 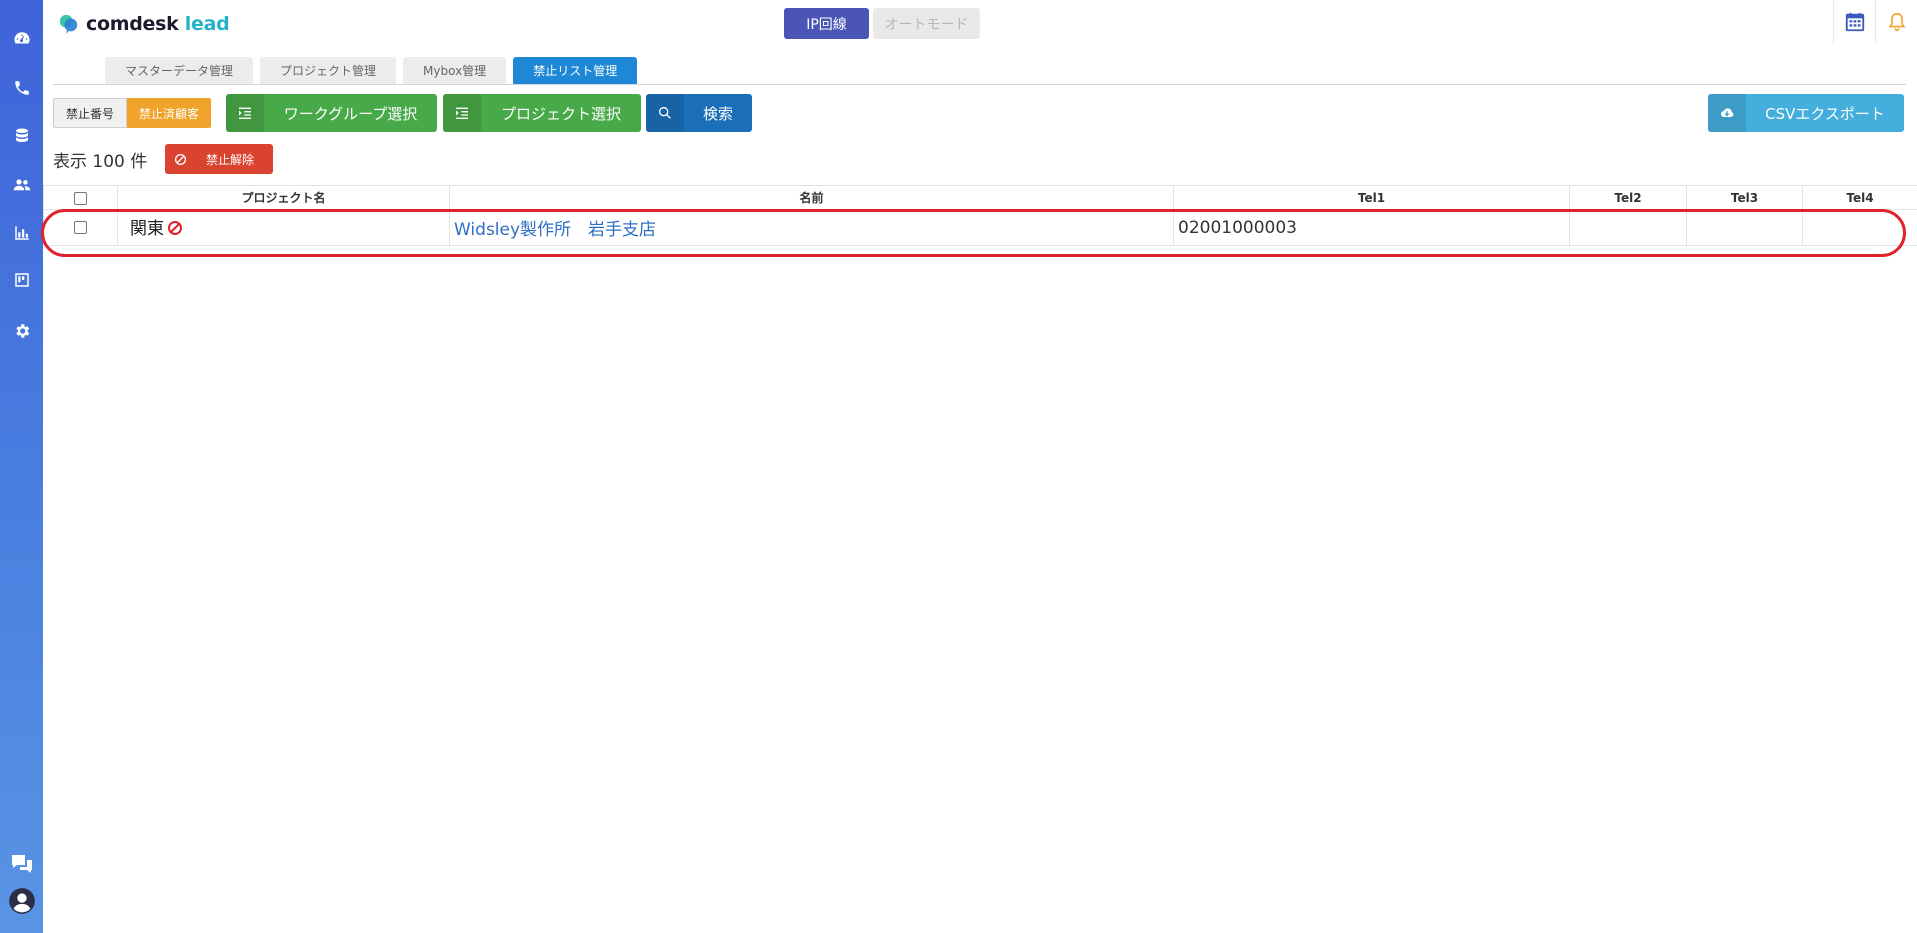 I want to click on row-select-cell, so click(x=80, y=227).